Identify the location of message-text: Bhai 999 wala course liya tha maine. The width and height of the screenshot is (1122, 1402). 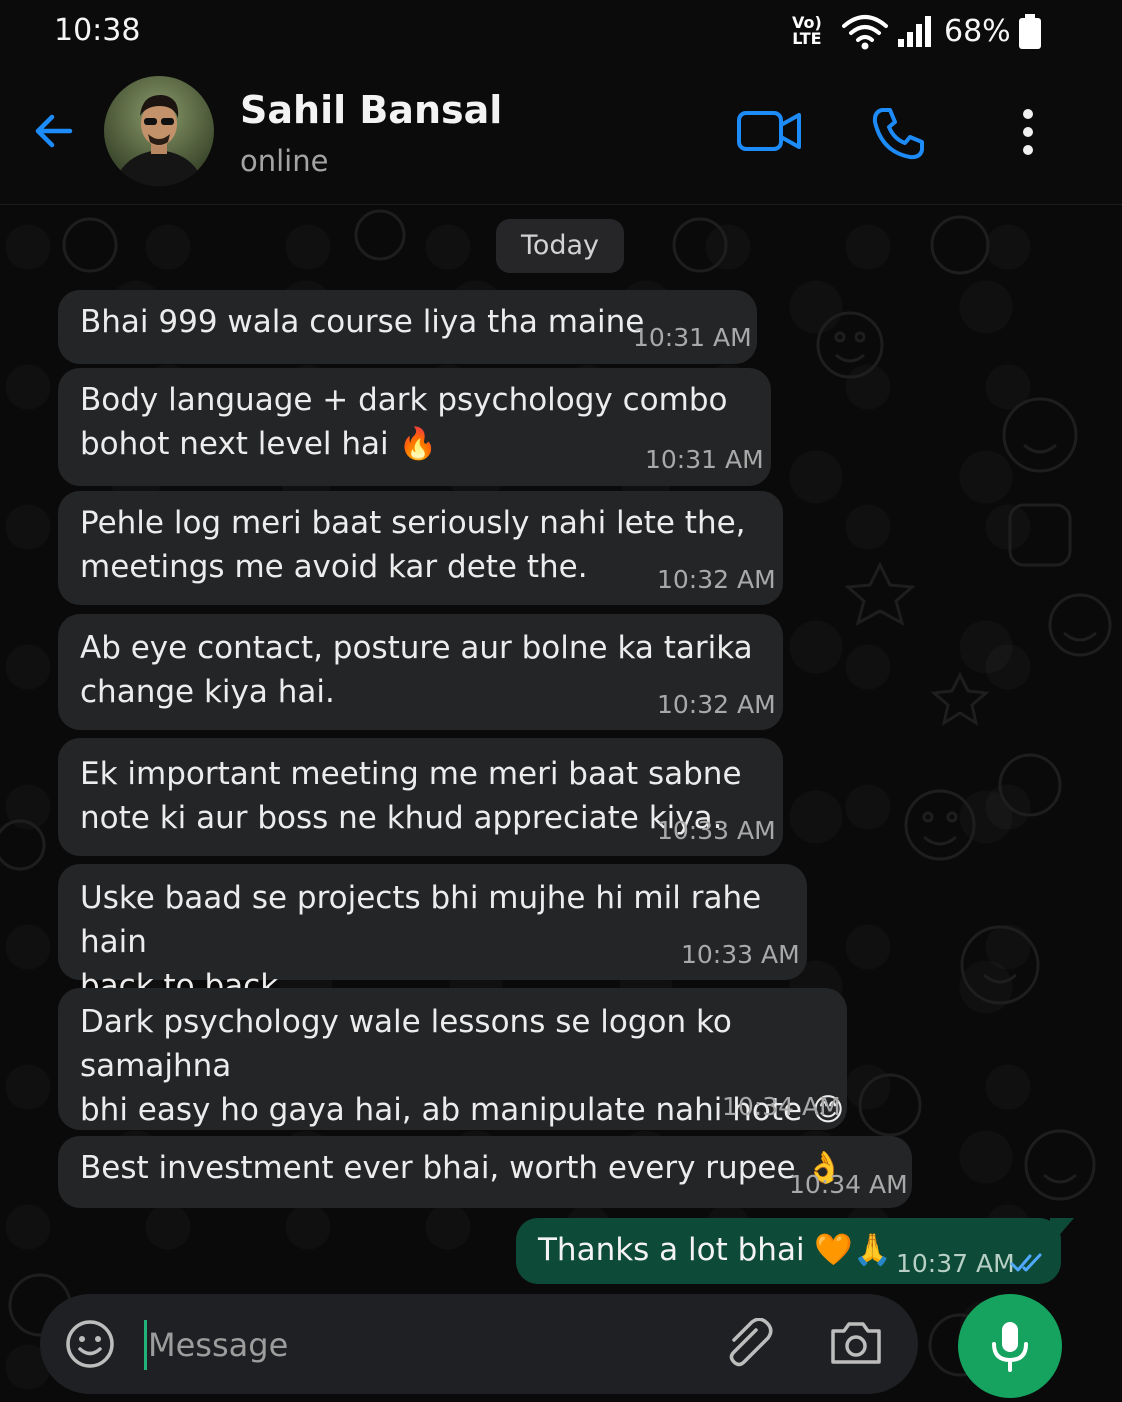
(362, 322).